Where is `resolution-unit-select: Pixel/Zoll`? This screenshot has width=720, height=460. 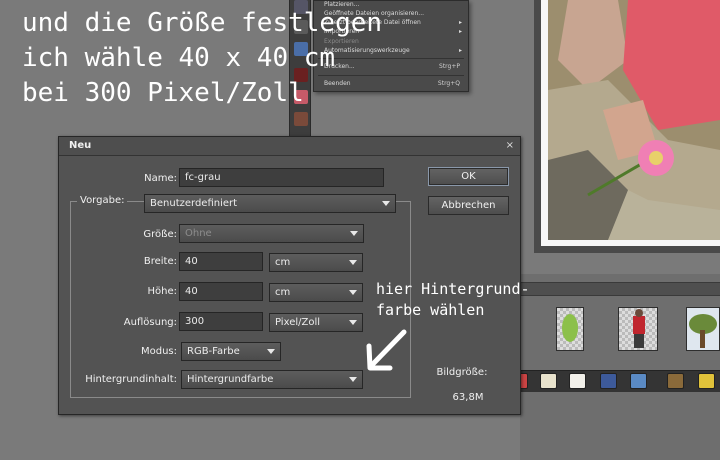
resolution-unit-select: Pixel/Zoll is located at coordinates (316, 322).